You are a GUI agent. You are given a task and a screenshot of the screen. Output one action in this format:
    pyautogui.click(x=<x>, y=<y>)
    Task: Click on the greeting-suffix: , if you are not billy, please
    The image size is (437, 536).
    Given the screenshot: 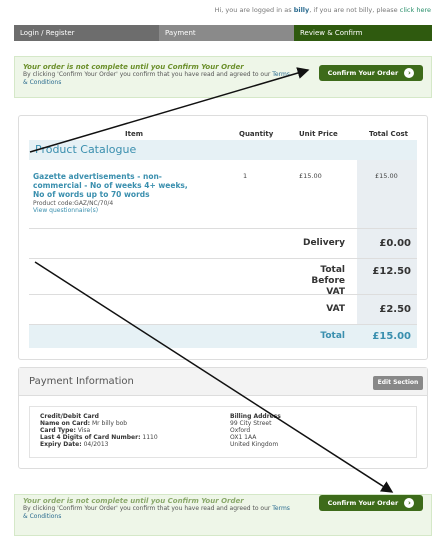 What is the action you would take?
    pyautogui.click(x=354, y=10)
    